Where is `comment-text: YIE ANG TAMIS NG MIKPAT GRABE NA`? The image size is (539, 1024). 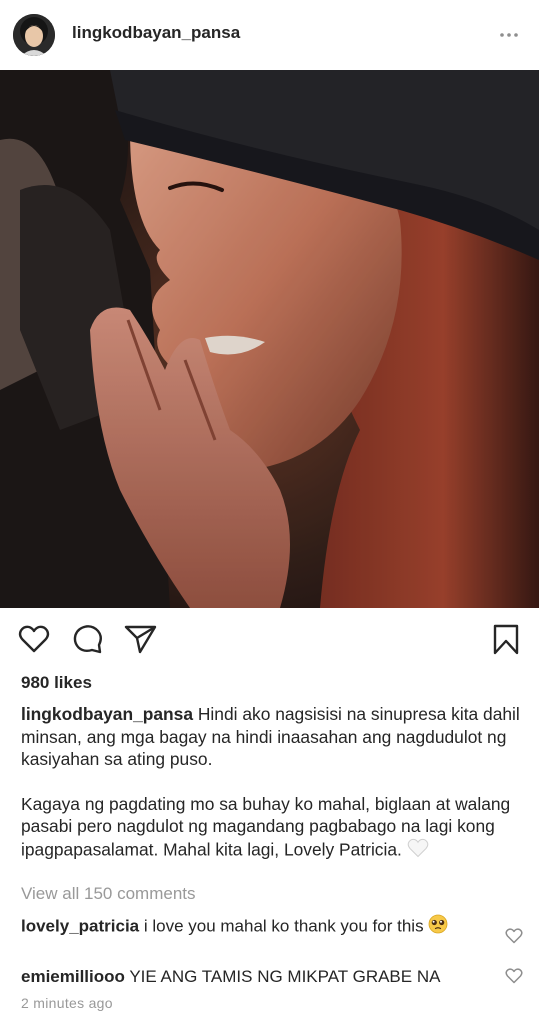
comment-text: YIE ANG TAMIS NG MIKPAT GRABE NA is located at coordinates (285, 976).